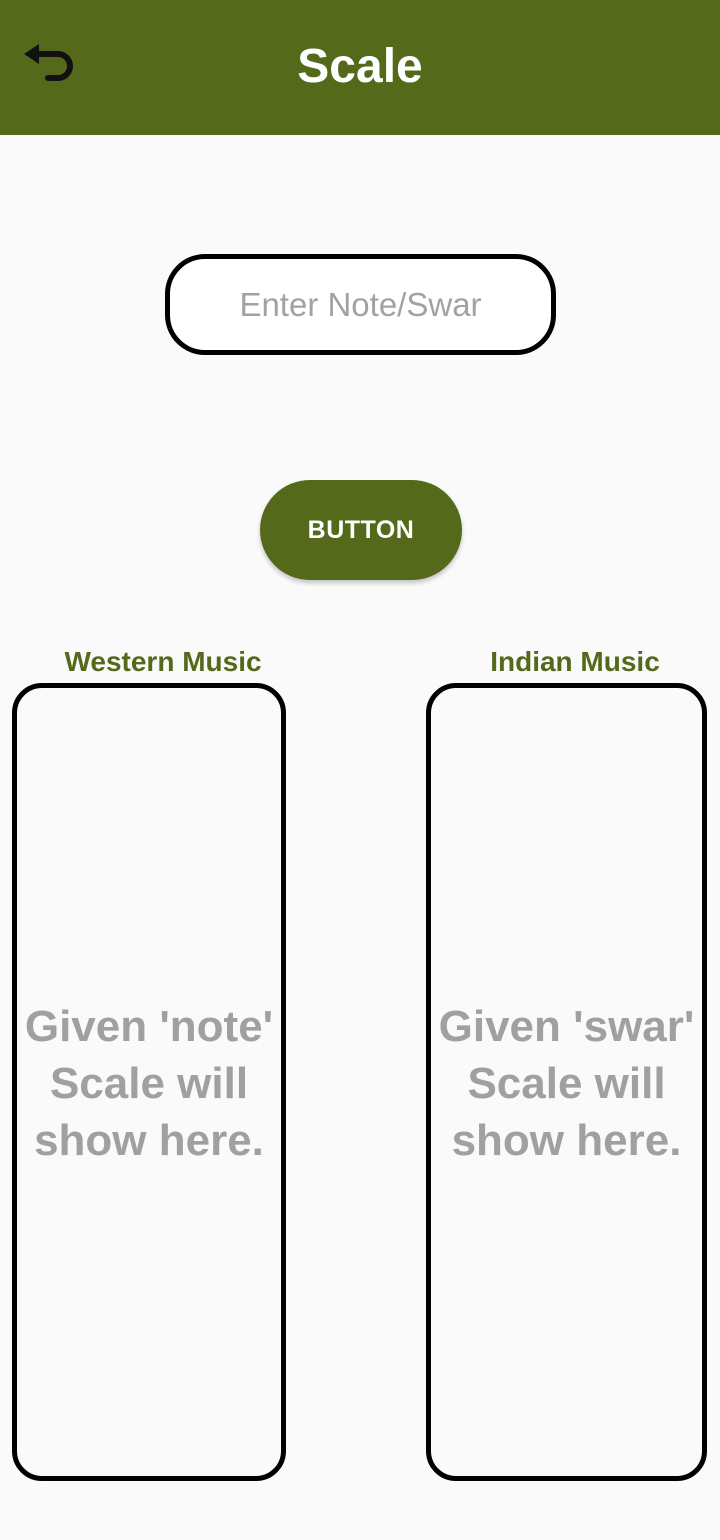 Image resolution: width=720 pixels, height=1540 pixels. What do you see at coordinates (361, 530) in the screenshot?
I see `submit-button: BUTTON` at bounding box center [361, 530].